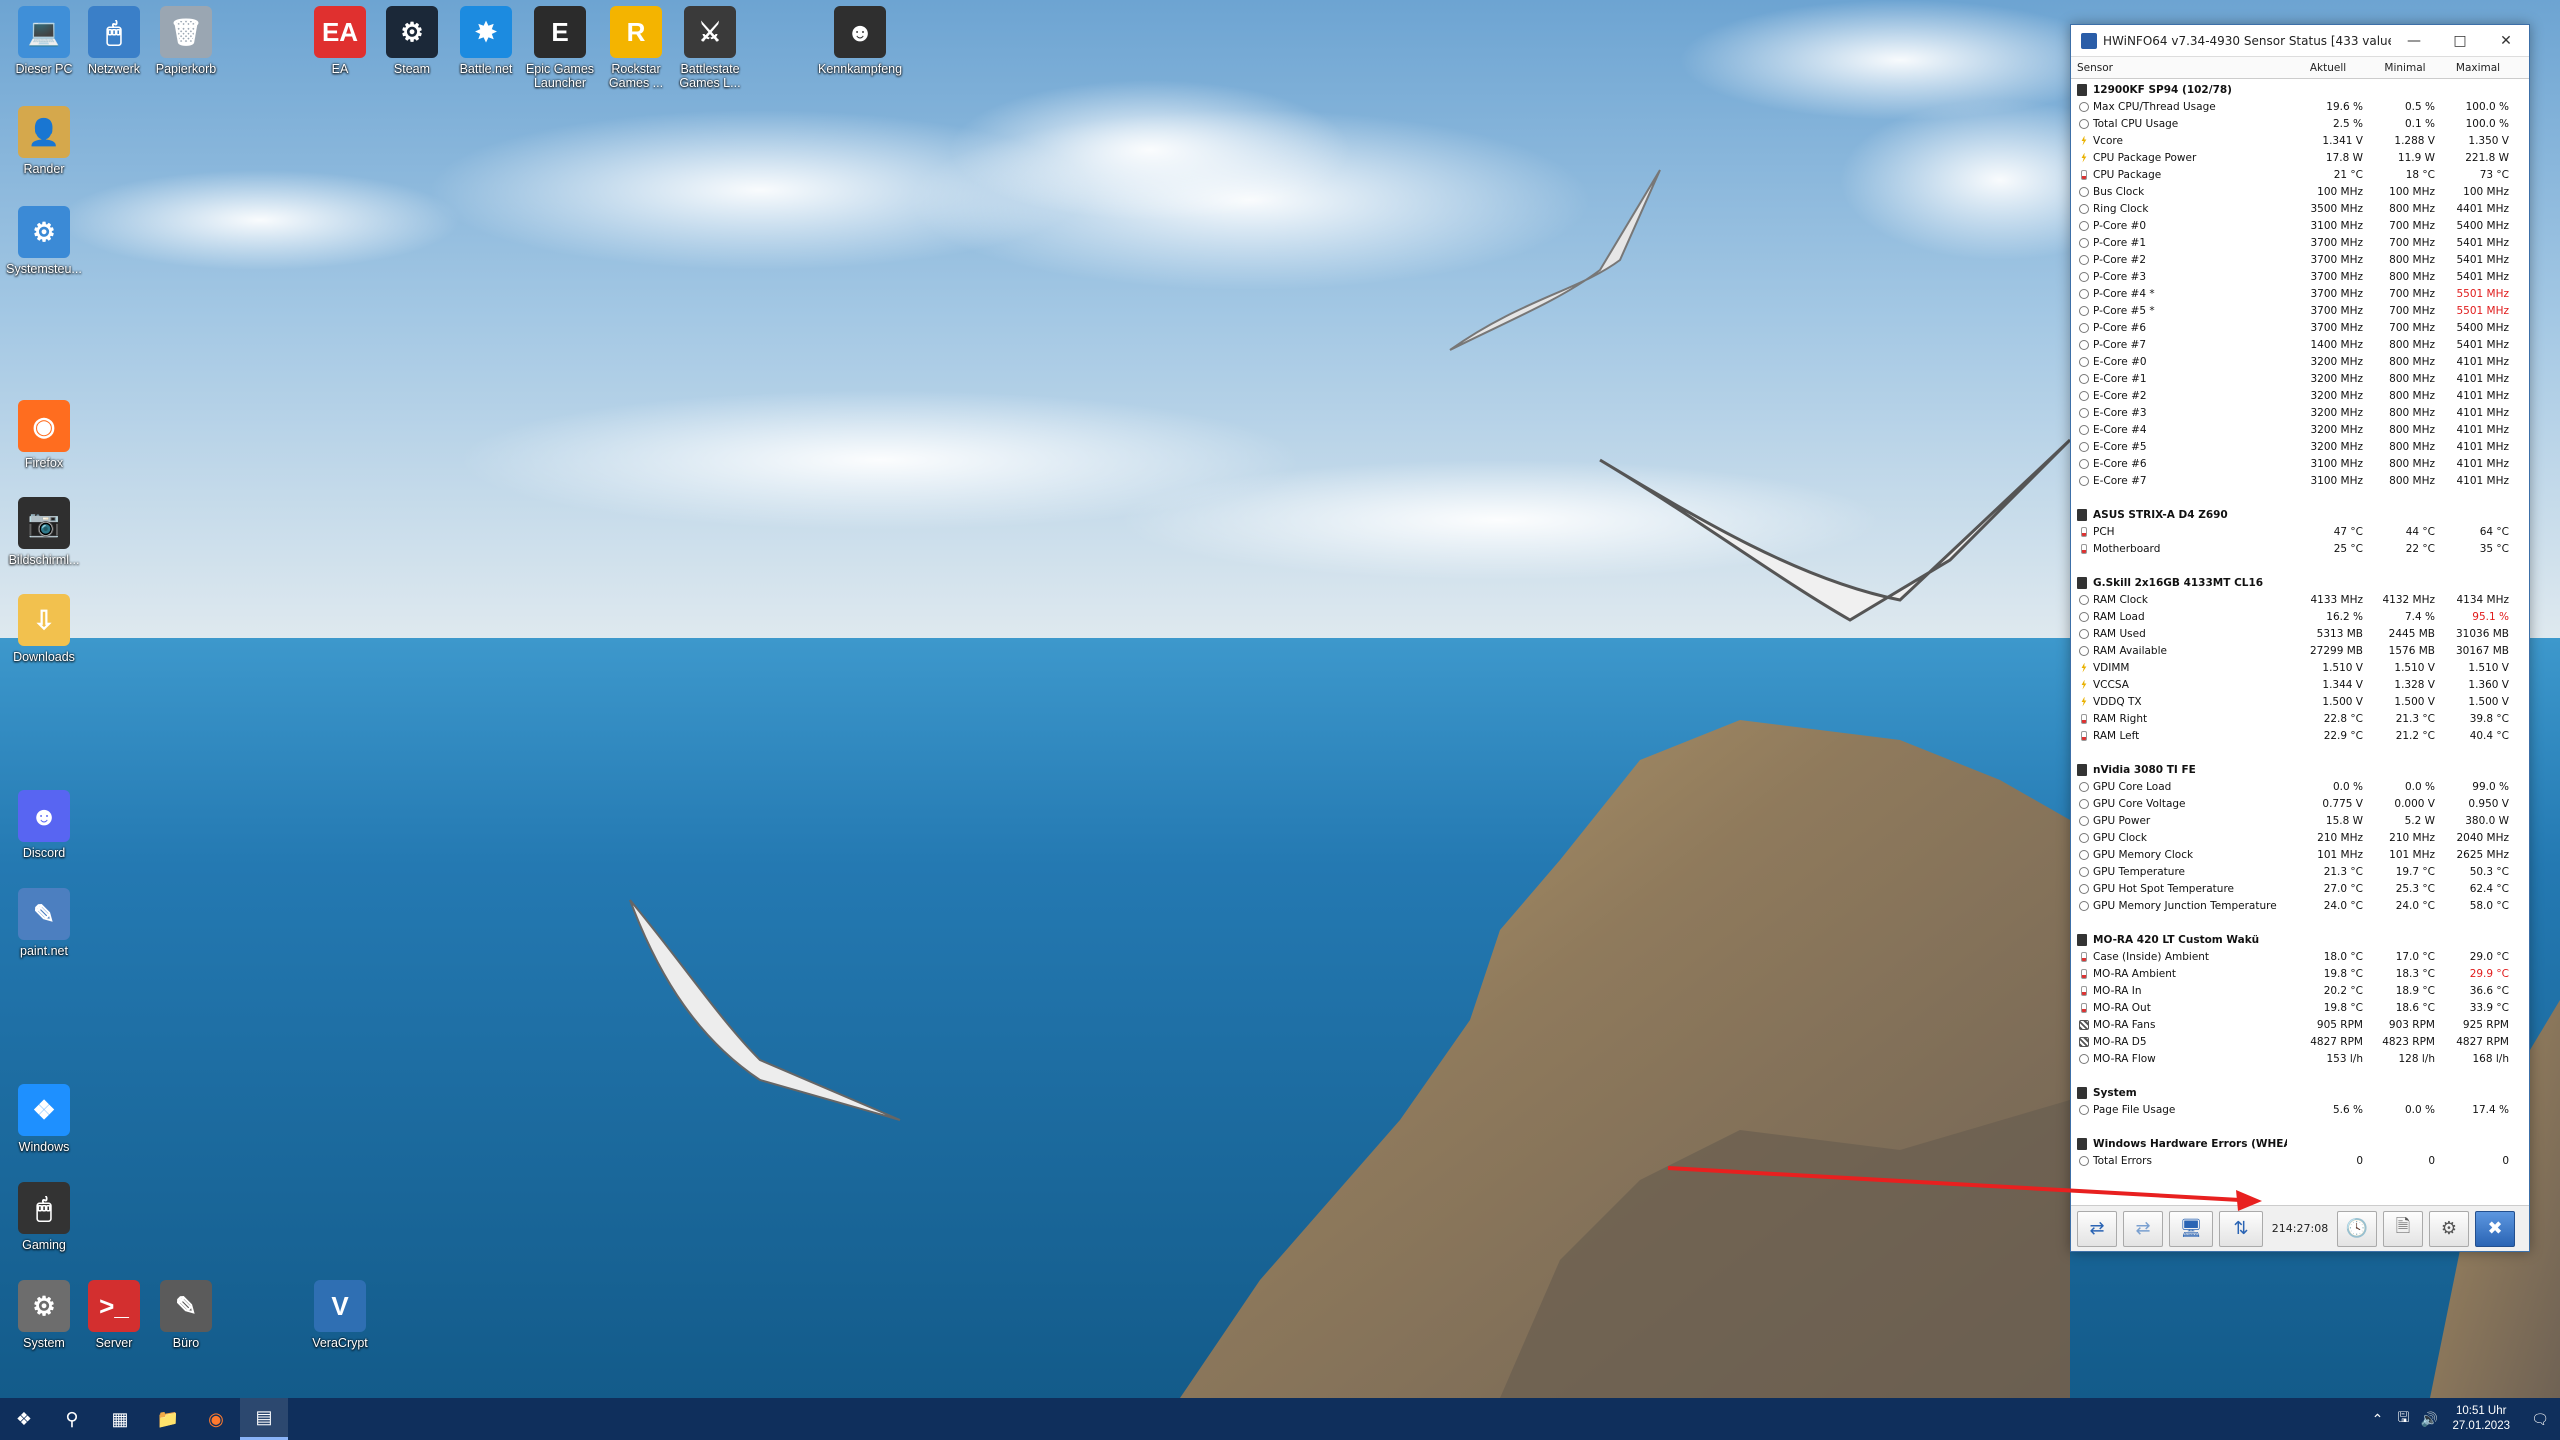 This screenshot has width=2560, height=1440. I want to click on sensor-row: RAM Used 5313 MB 2445 MB 31036 MB, so click(2300, 633).